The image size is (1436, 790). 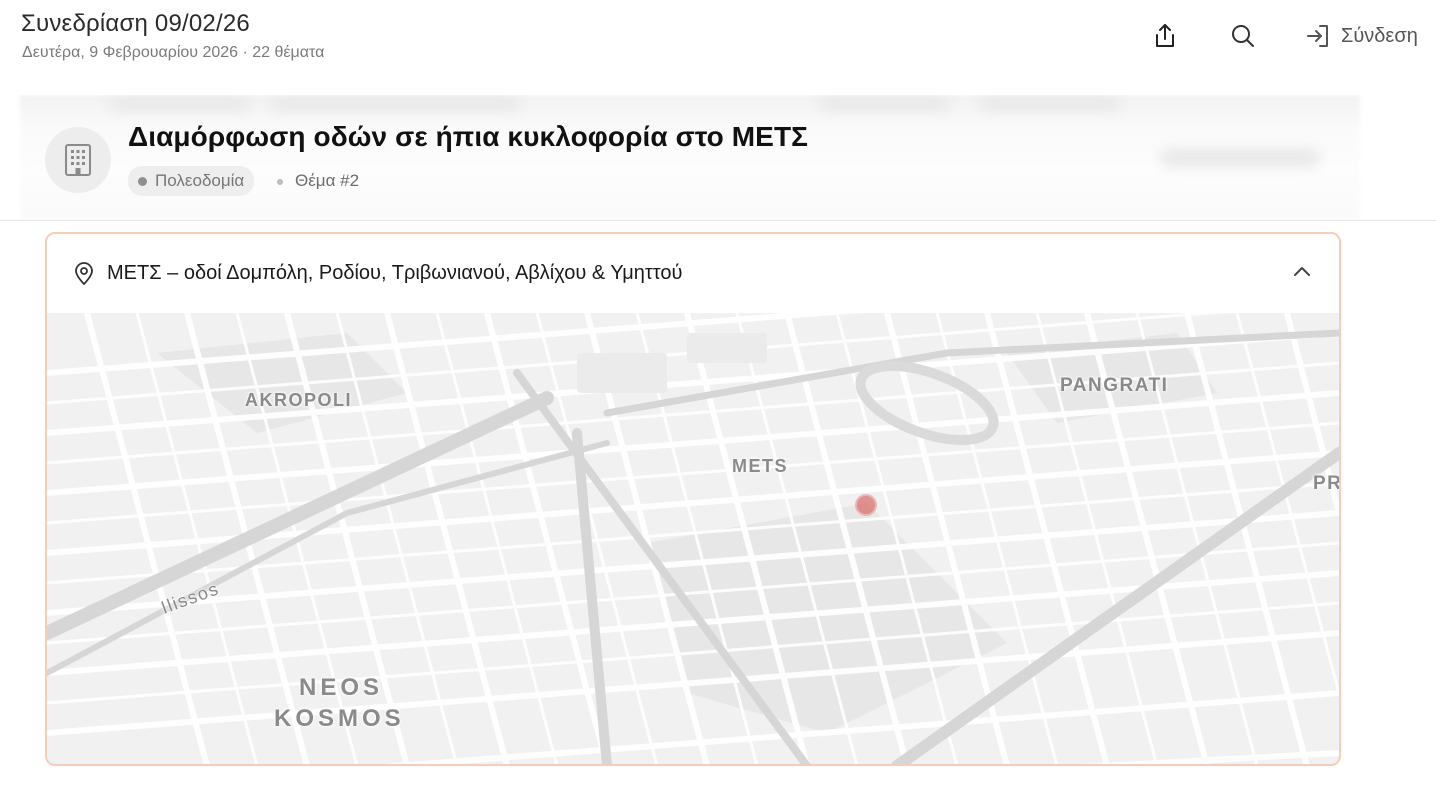 I want to click on share-button, so click(x=1165, y=36).